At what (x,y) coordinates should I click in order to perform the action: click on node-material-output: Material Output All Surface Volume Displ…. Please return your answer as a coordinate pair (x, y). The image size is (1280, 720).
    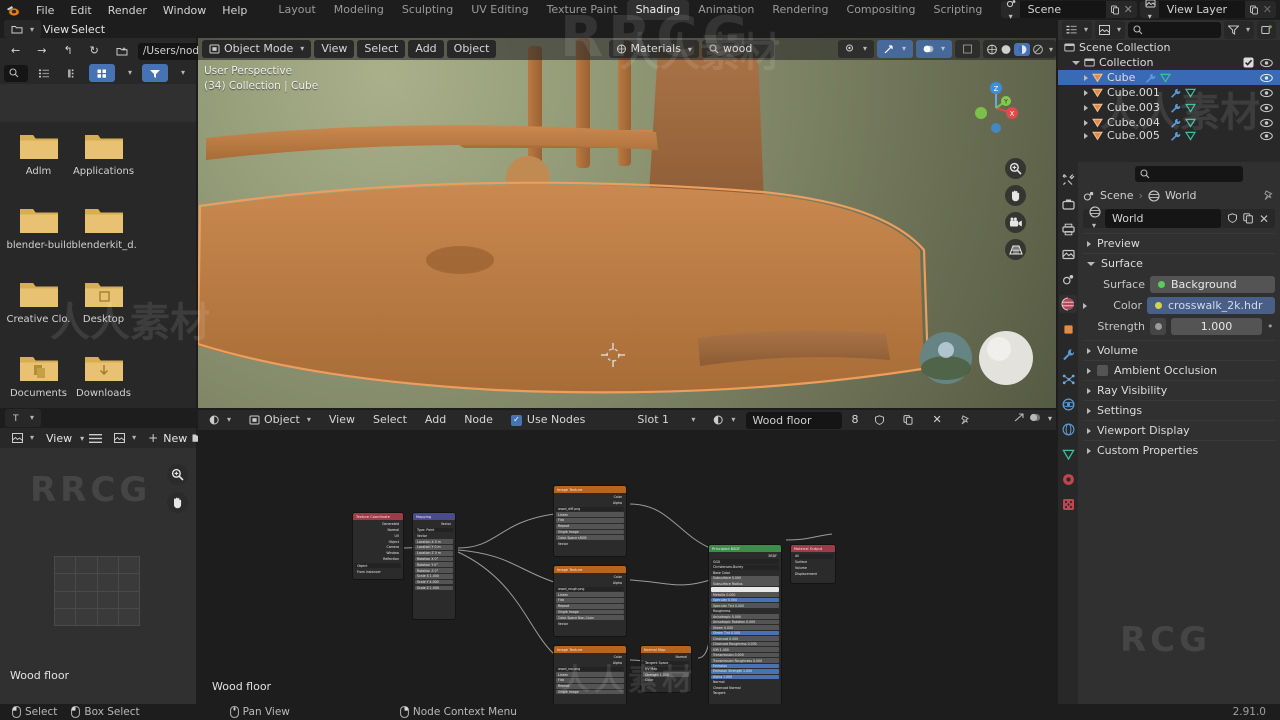
    Looking at the image, I should click on (813, 564).